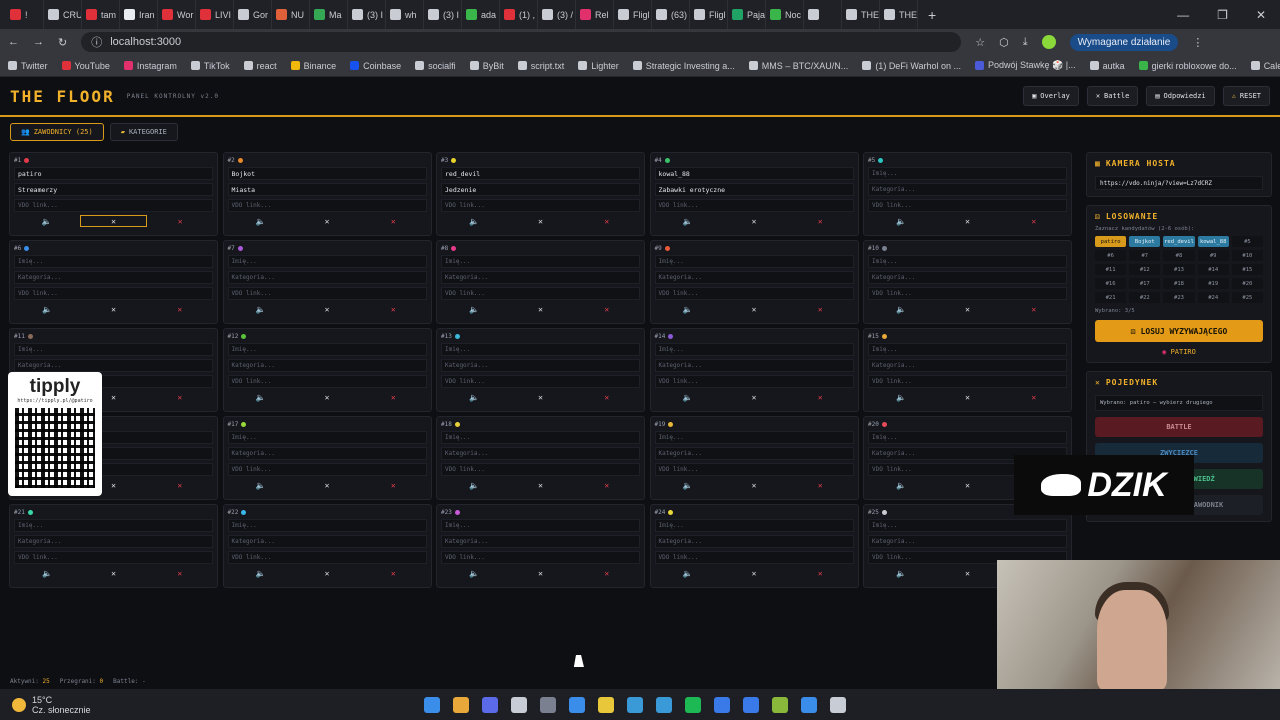 Image resolution: width=1280 pixels, height=720 pixels. Describe the element at coordinates (62, 42) in the screenshot. I see `reload-icon: ↻` at that location.